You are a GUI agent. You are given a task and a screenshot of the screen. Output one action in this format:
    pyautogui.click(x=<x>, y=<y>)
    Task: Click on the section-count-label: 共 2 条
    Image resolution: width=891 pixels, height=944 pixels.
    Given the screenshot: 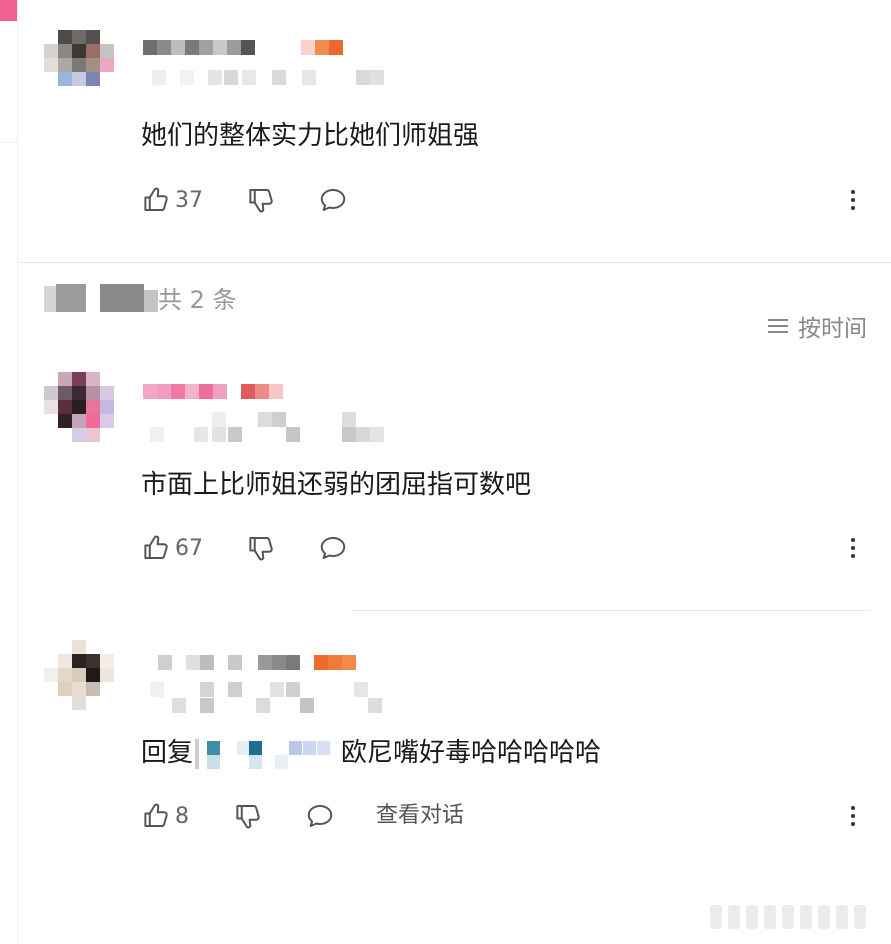 What is the action you would take?
    pyautogui.click(x=197, y=300)
    